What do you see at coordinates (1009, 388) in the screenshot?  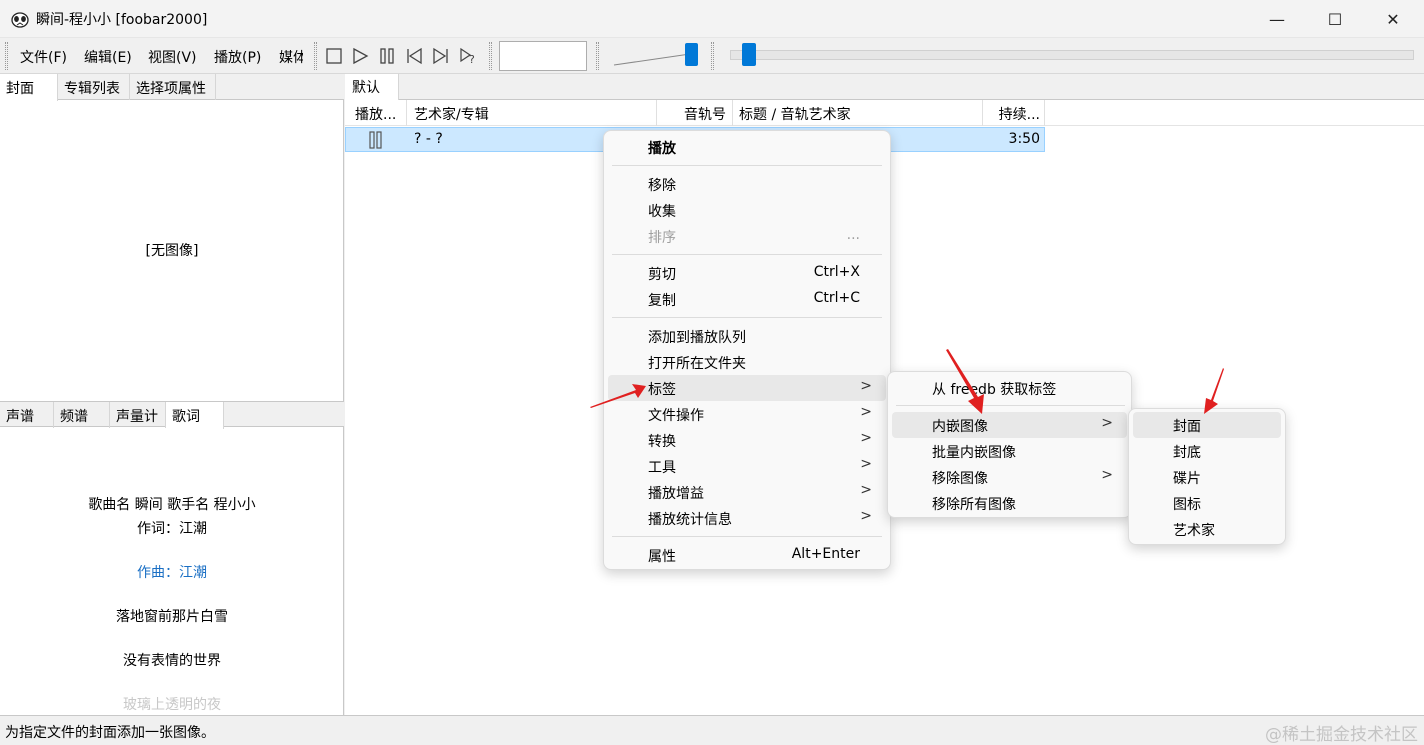 I see `menu-item-freedb: 从 freedb 获取标签` at bounding box center [1009, 388].